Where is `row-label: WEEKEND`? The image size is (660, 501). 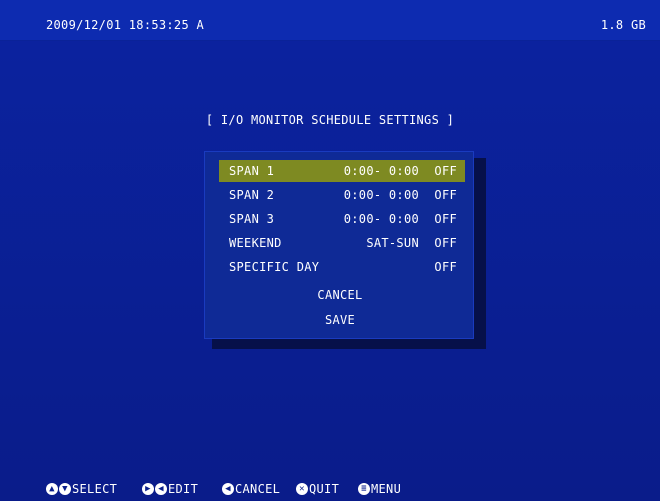 row-label: WEEKEND is located at coordinates (255, 243).